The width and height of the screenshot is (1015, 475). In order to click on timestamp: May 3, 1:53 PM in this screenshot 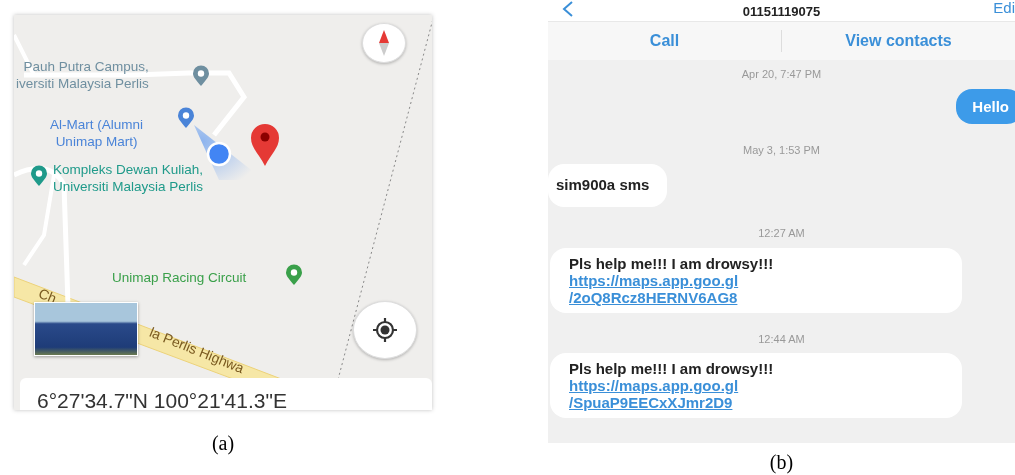, I will do `click(781, 150)`.